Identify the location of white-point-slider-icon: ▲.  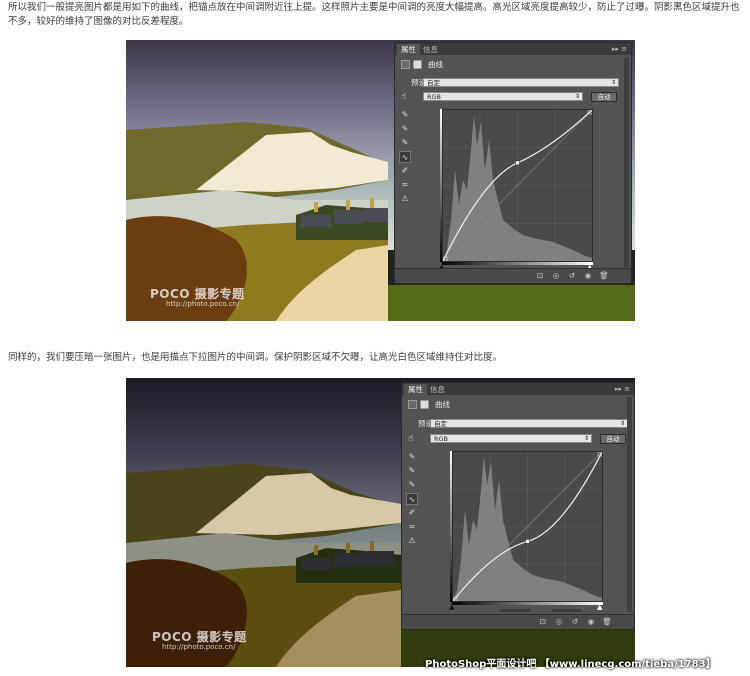
(599, 607).